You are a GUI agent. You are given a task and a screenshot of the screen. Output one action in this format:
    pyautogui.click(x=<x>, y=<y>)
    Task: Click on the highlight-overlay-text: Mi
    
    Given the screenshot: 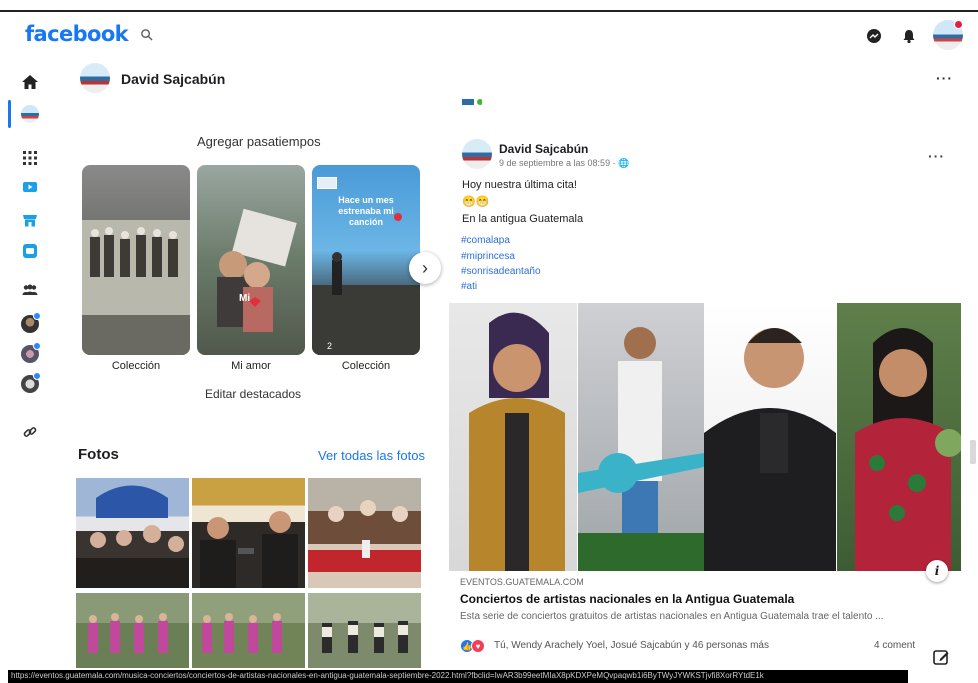 What is the action you would take?
    pyautogui.click(x=245, y=298)
    